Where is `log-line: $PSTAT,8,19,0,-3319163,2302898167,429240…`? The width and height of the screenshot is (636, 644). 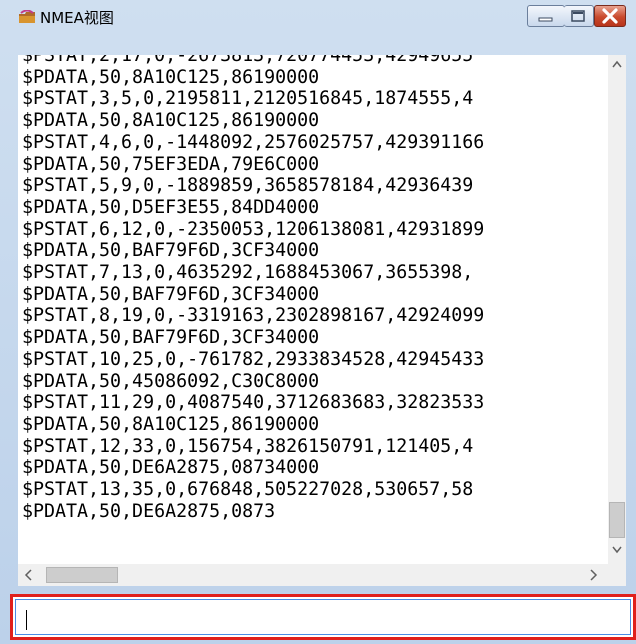 log-line: $PSTAT,8,19,0,-3319163,2302898167,429240… is located at coordinates (253, 316).